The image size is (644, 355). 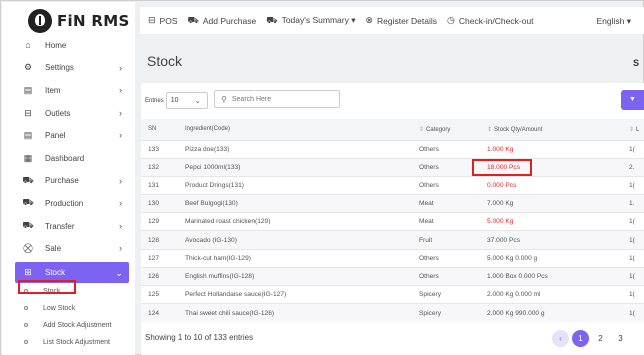 I want to click on sidebar-item-transfer: ⛟ Transfer ›, so click(x=68, y=226).